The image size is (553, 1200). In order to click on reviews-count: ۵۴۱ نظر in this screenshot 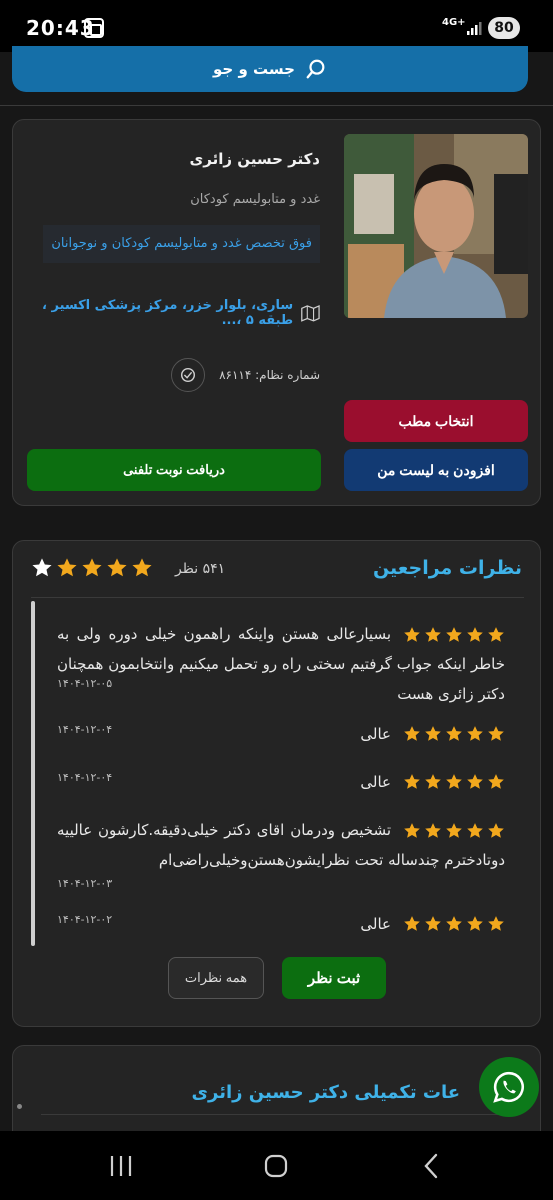, I will do `click(200, 569)`.